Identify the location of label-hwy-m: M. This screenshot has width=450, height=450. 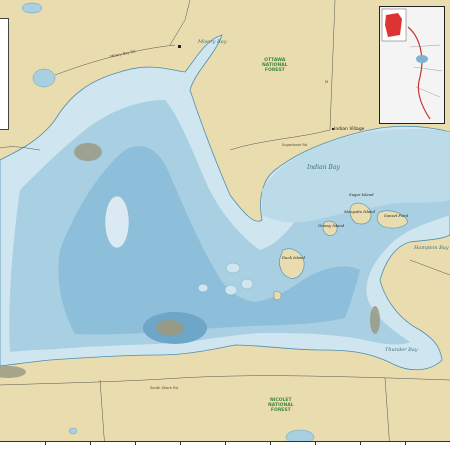
(327, 82).